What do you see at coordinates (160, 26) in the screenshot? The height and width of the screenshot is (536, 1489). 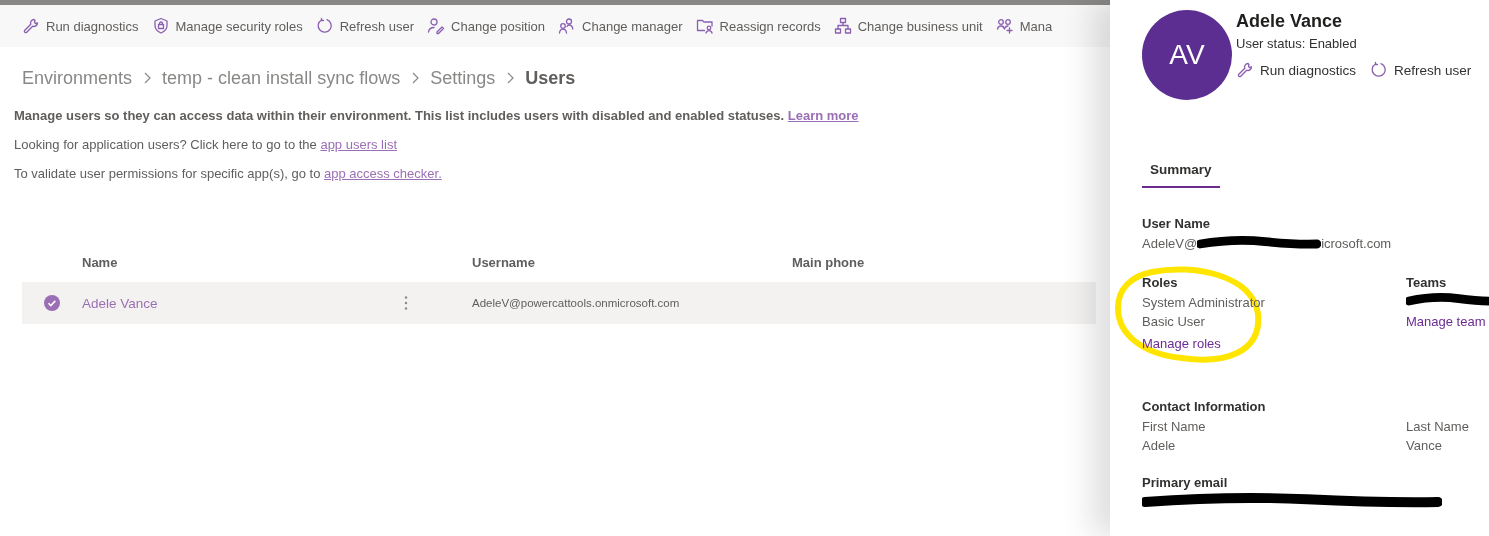 I see `shield-icon` at bounding box center [160, 26].